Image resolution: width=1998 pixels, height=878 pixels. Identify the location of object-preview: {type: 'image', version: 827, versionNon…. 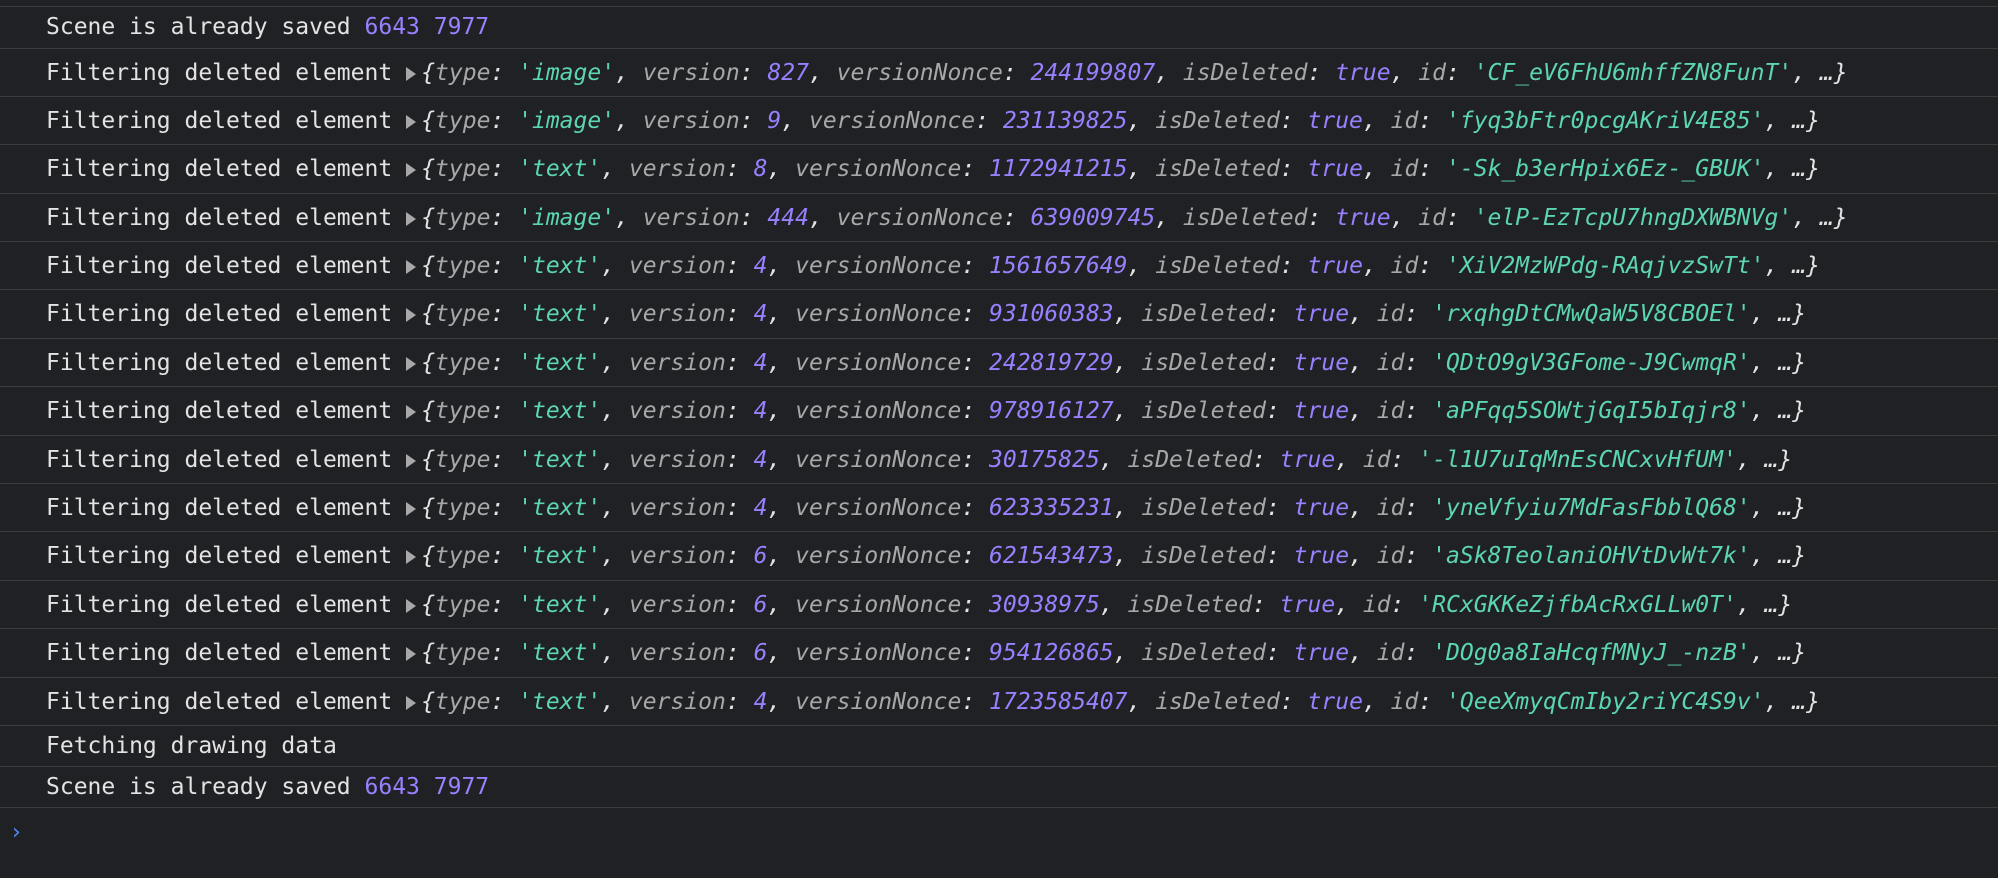
(1134, 73).